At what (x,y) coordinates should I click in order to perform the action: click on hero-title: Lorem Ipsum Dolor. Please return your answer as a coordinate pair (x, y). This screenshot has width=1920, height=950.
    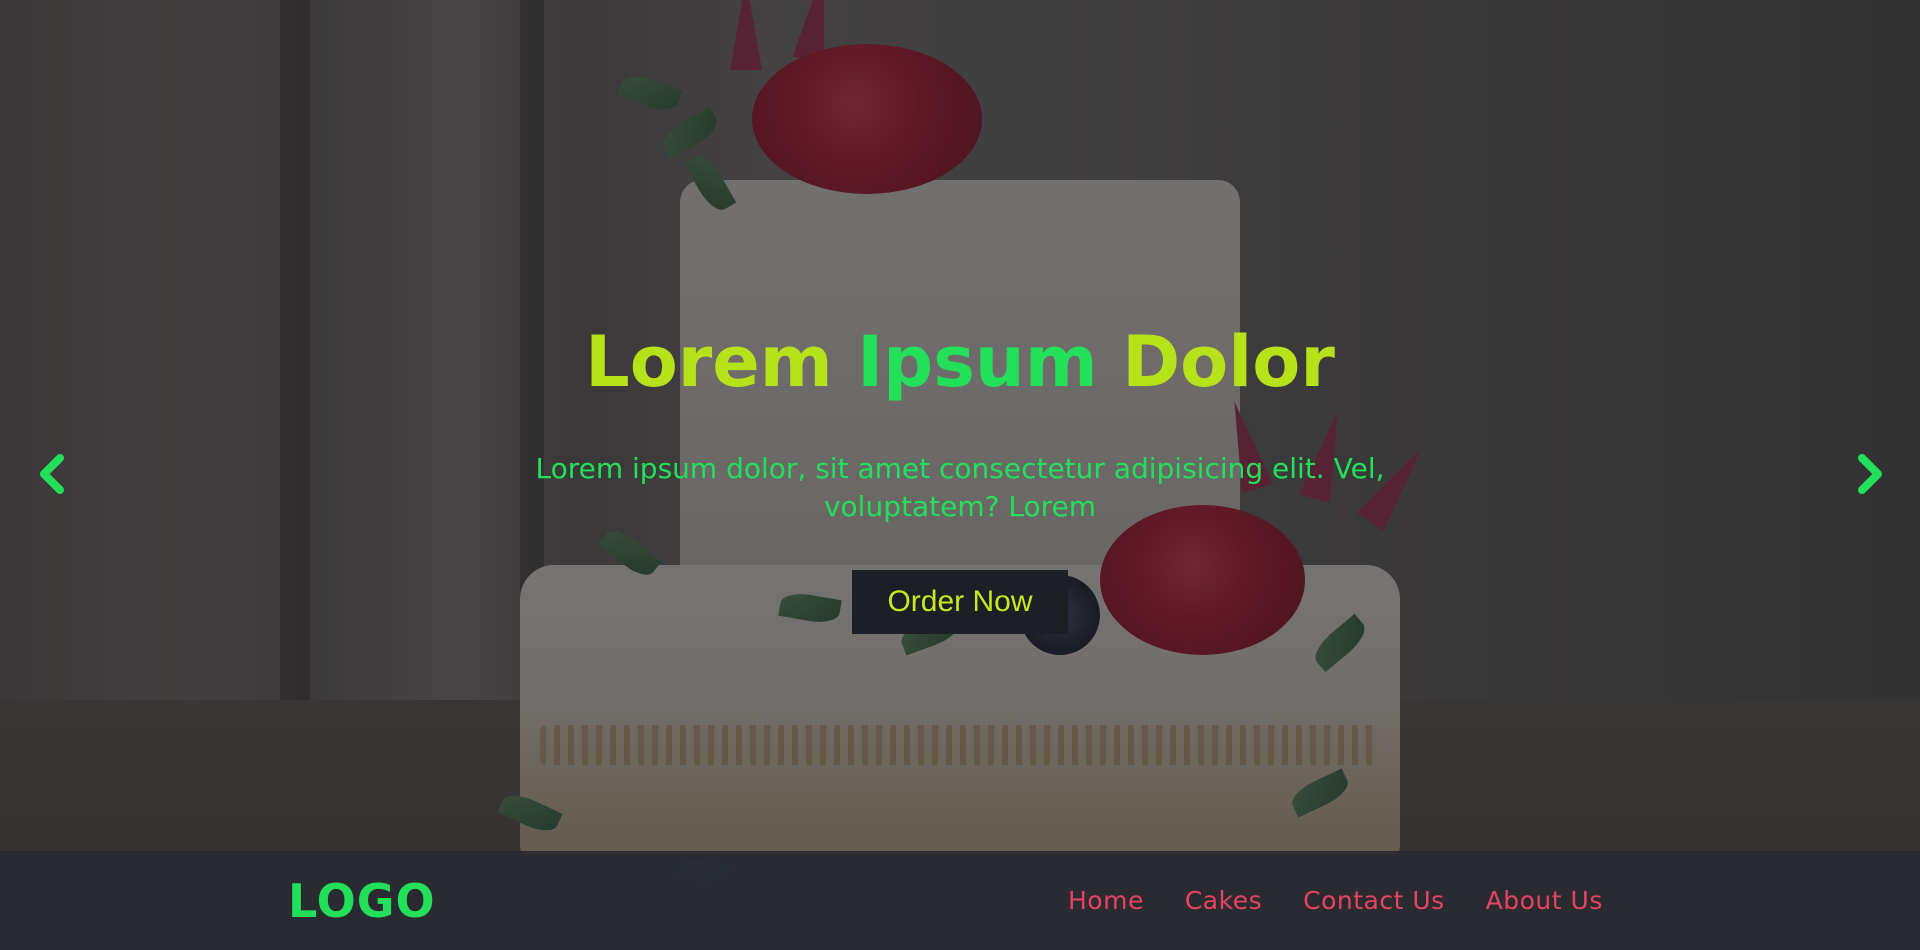
    Looking at the image, I should click on (960, 362).